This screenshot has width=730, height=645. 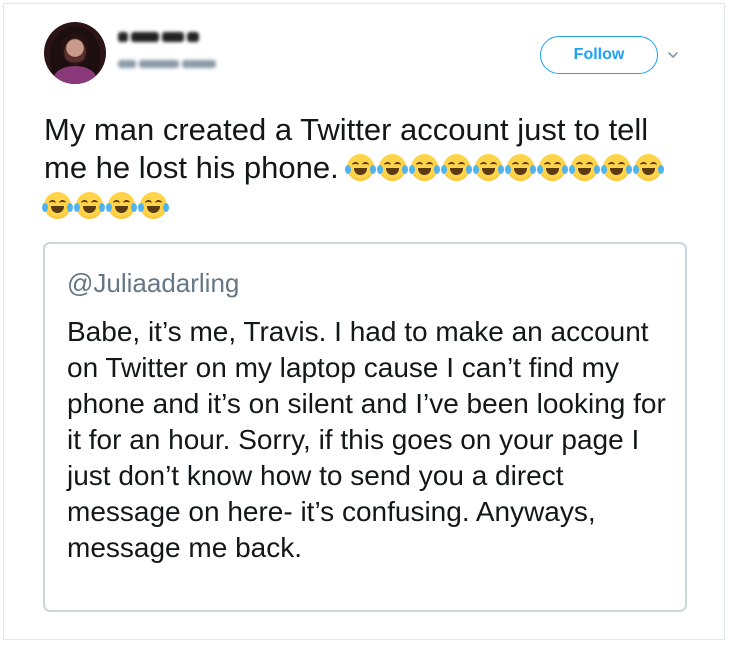 I want to click on chevron-down-icon, so click(x=673, y=54).